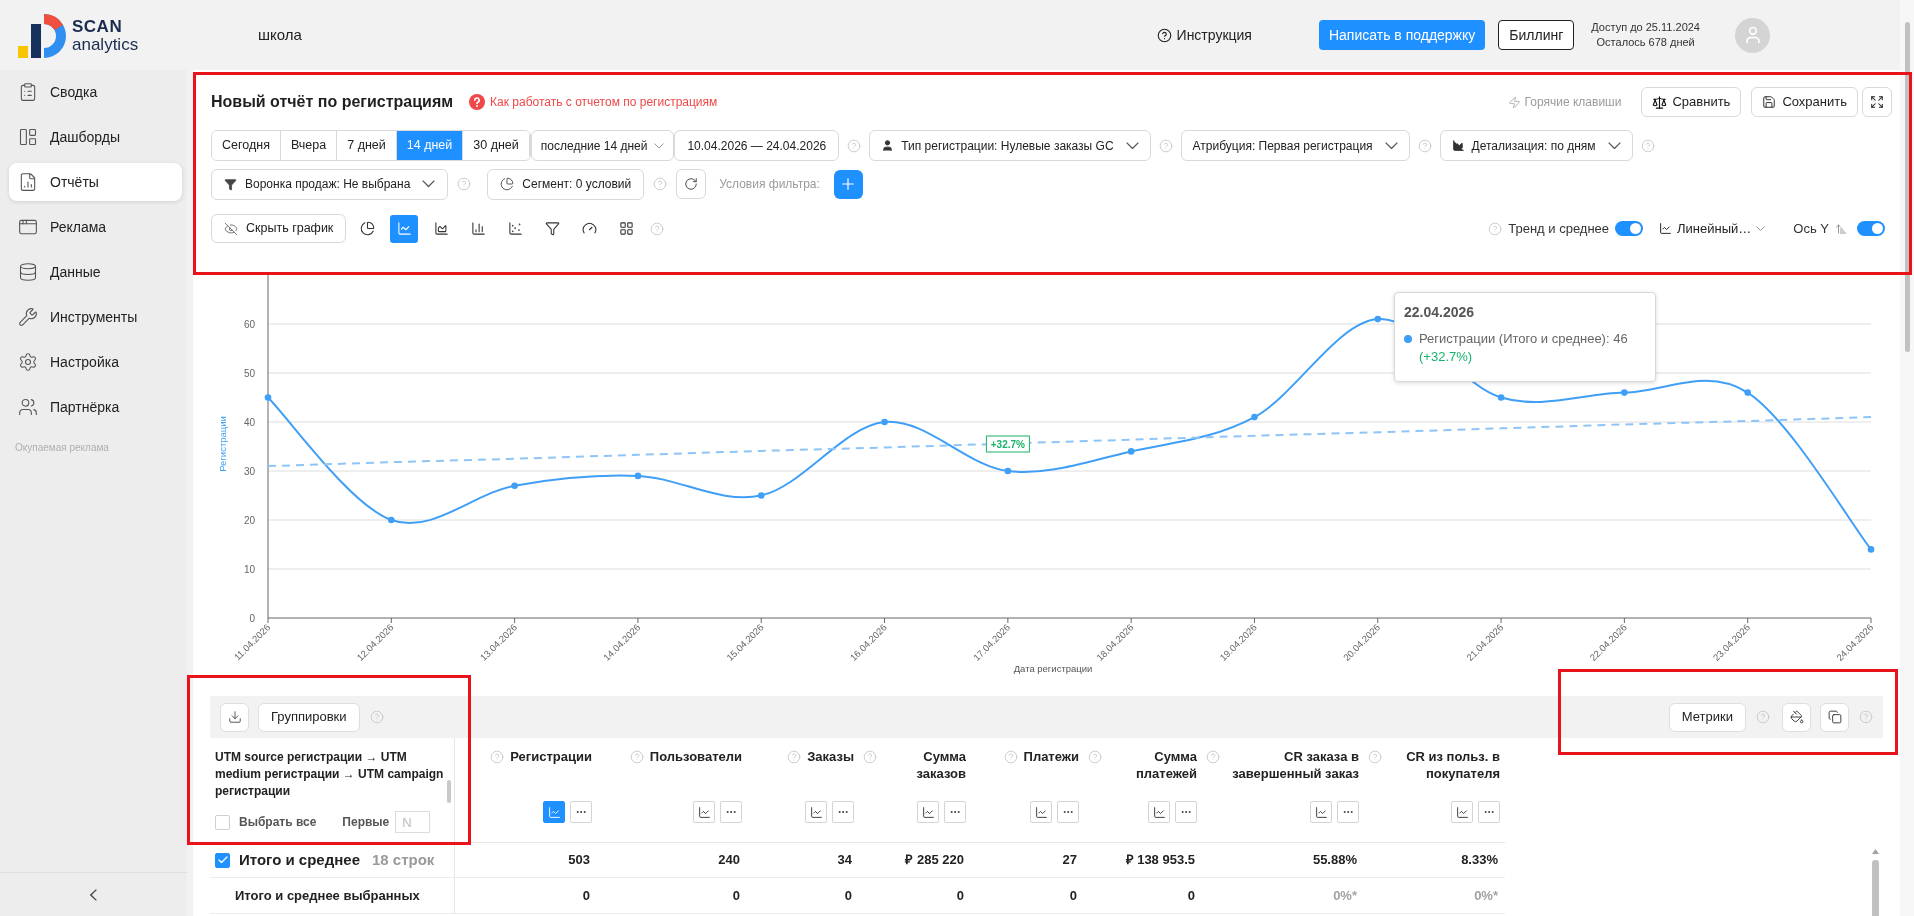  I want to click on refresh-button, so click(691, 184).